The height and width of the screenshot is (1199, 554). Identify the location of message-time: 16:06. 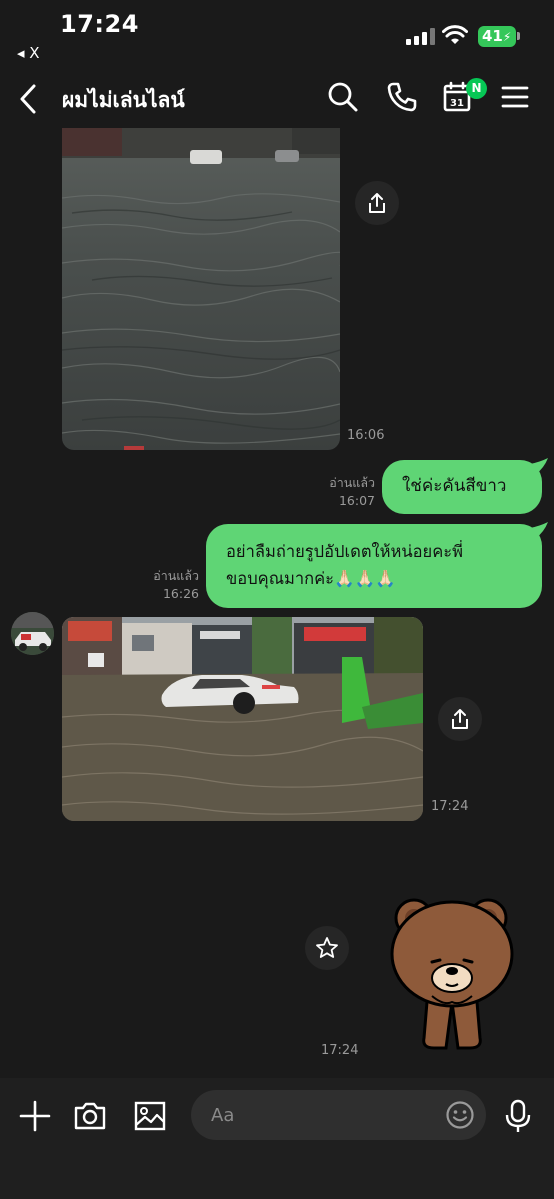
(366, 435).